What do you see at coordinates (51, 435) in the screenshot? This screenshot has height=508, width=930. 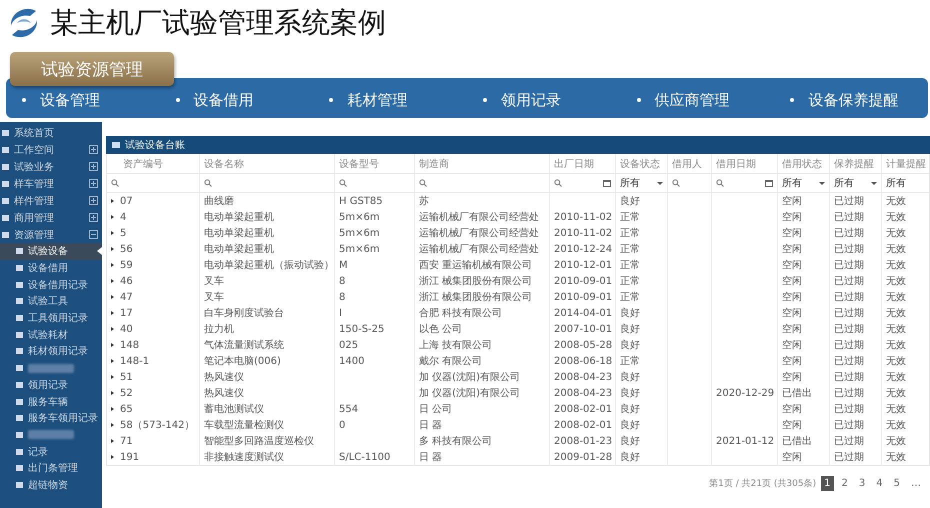 I see `redacted-label` at bounding box center [51, 435].